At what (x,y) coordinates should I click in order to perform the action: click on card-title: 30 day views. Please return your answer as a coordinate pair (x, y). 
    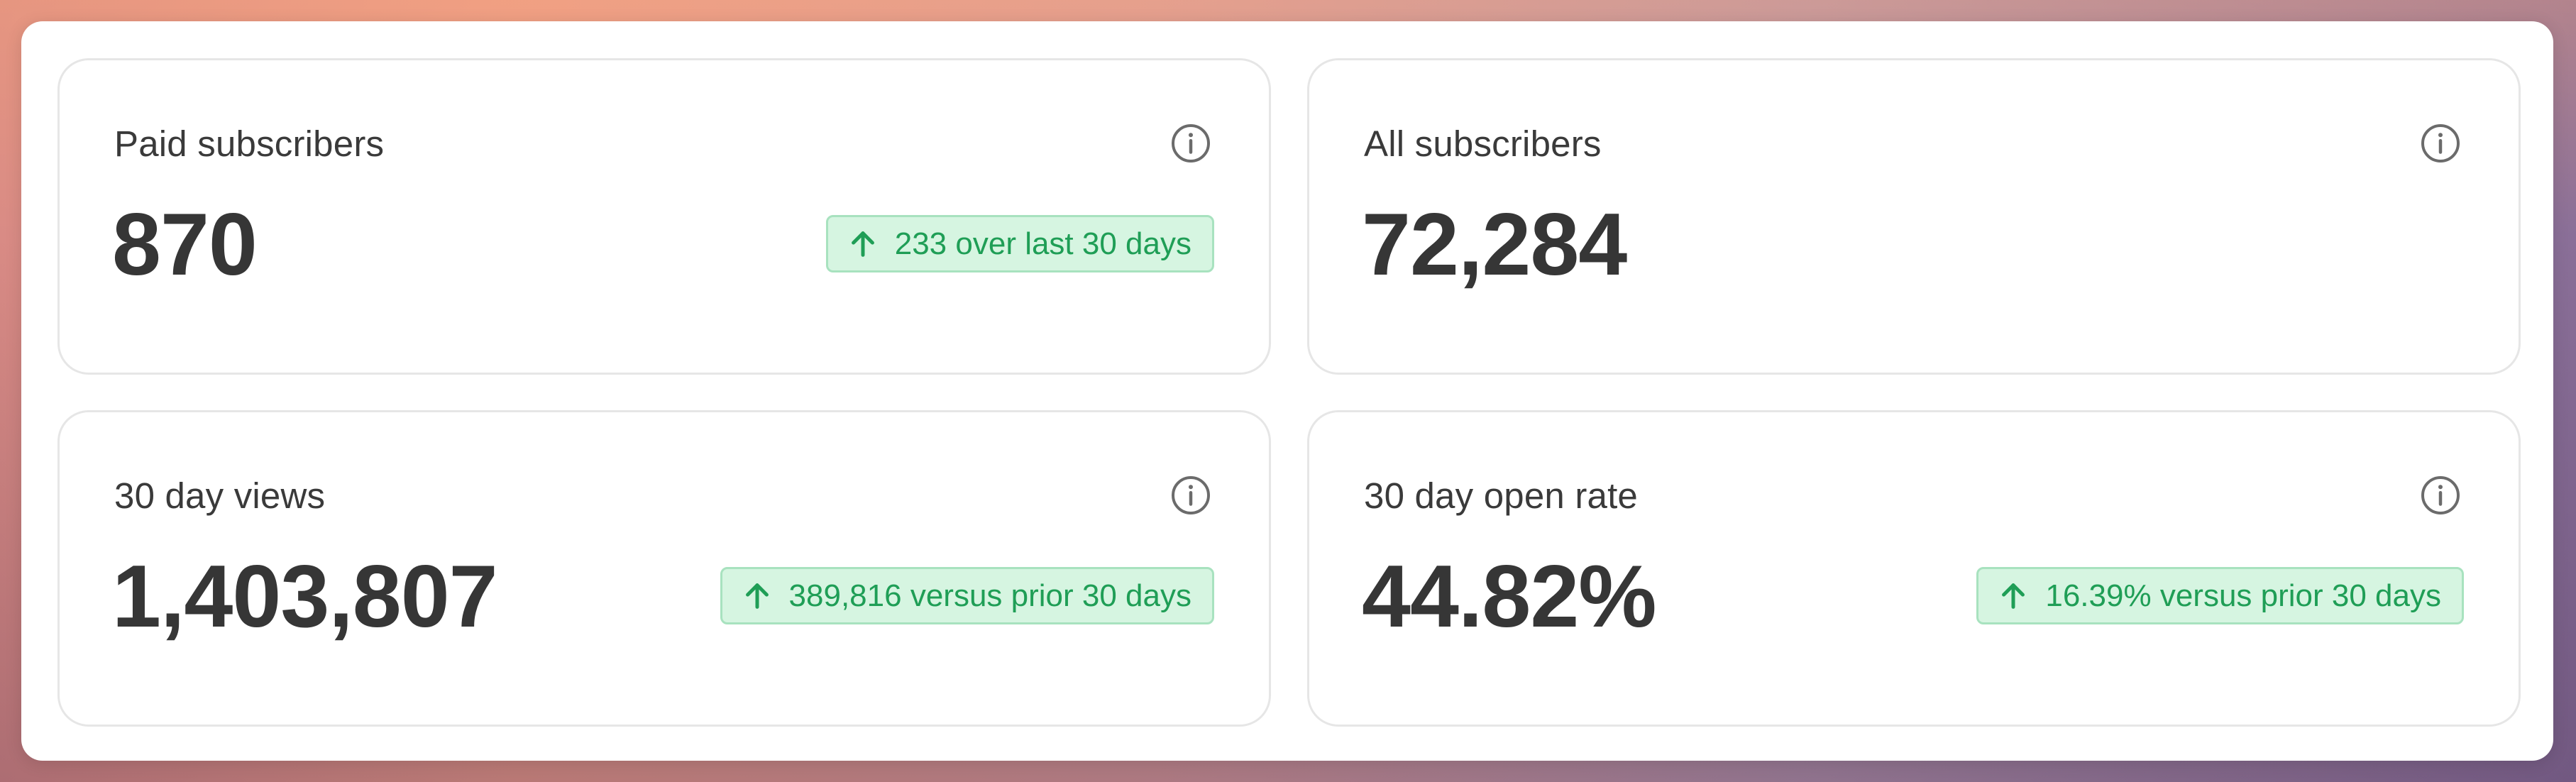
    Looking at the image, I should click on (220, 496).